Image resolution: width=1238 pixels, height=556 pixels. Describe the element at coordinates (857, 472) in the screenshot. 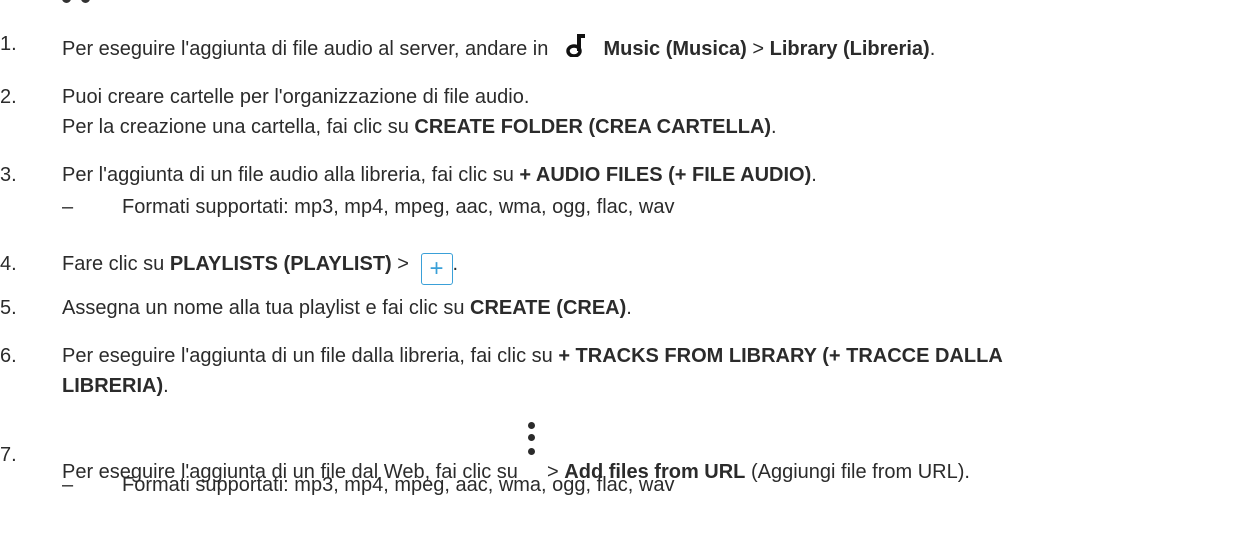

I see `step-text-suffix: (Aggiungi file from URL).` at that location.